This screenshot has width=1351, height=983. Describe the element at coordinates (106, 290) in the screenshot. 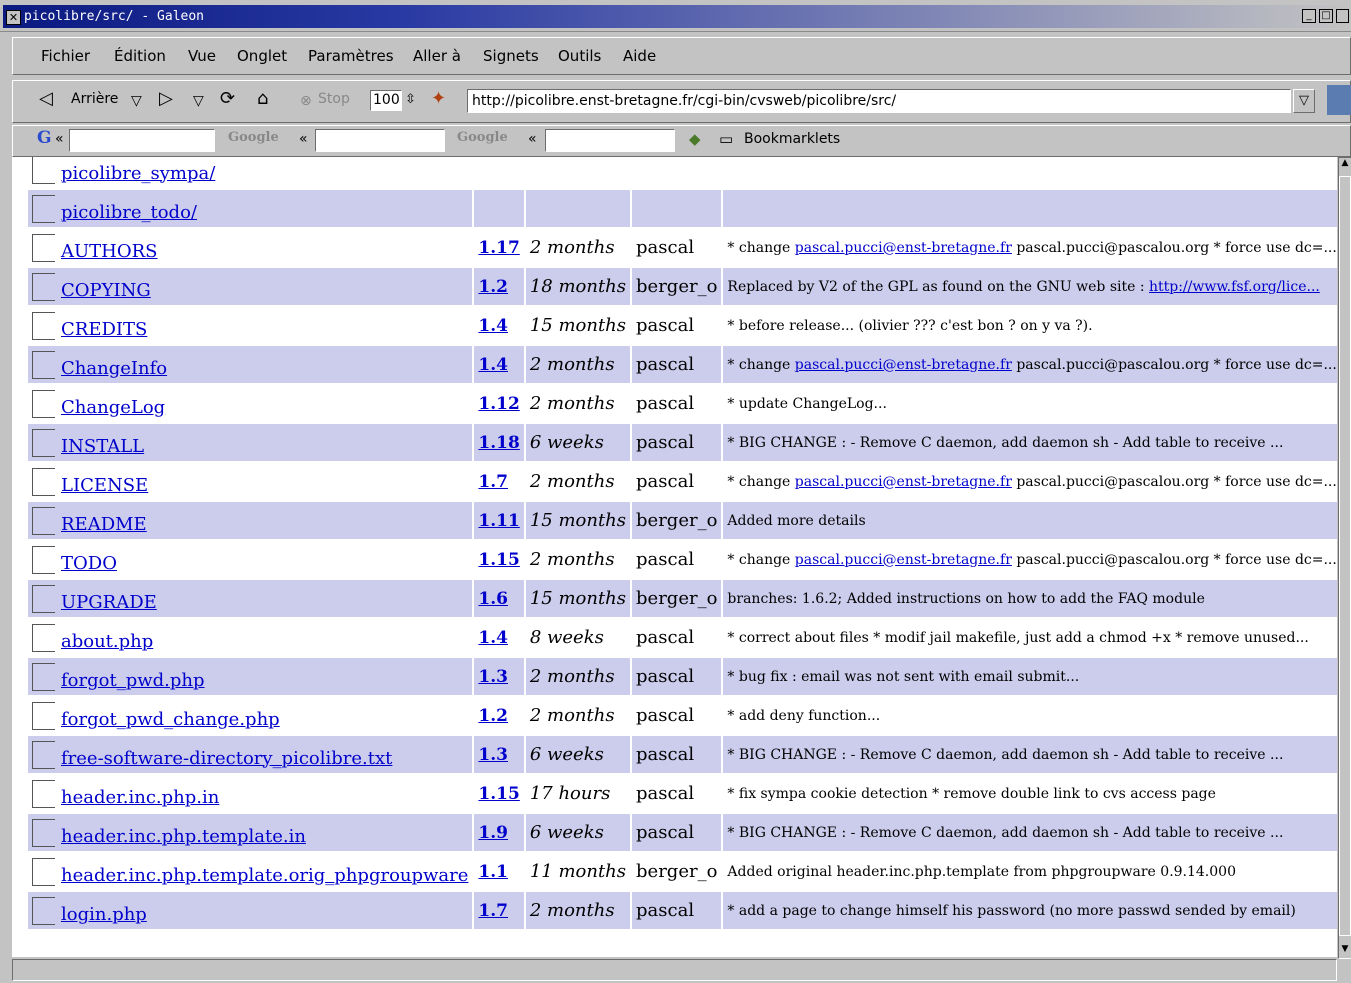

I see `file-link: COPYING` at that location.